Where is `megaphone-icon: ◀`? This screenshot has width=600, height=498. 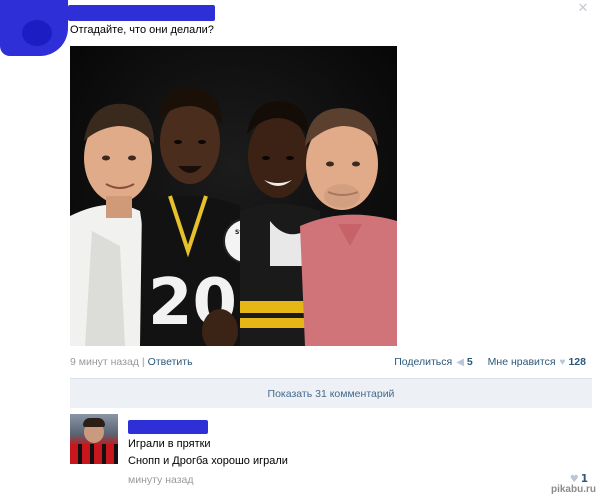 megaphone-icon: ◀ is located at coordinates (460, 362).